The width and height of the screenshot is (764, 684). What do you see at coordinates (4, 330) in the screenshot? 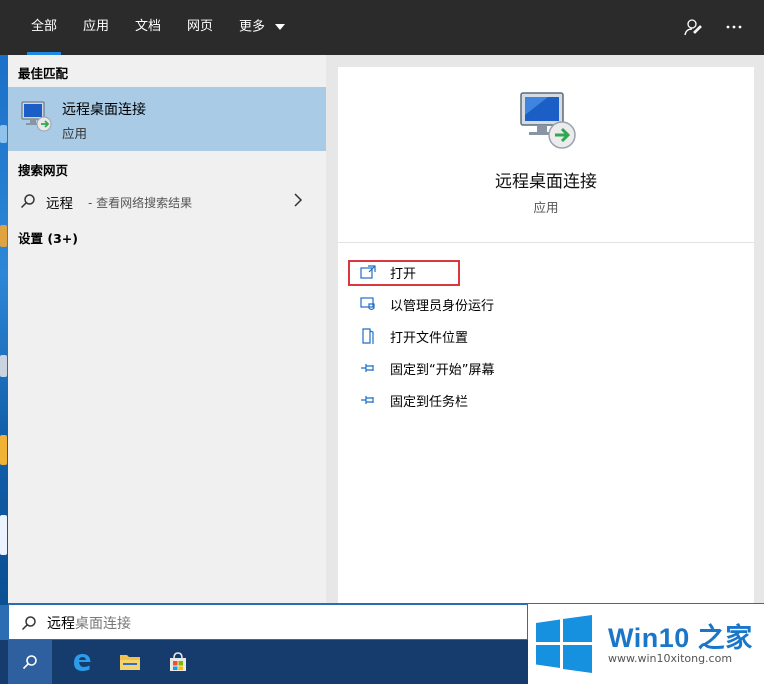
I see `desktop-background` at bounding box center [4, 330].